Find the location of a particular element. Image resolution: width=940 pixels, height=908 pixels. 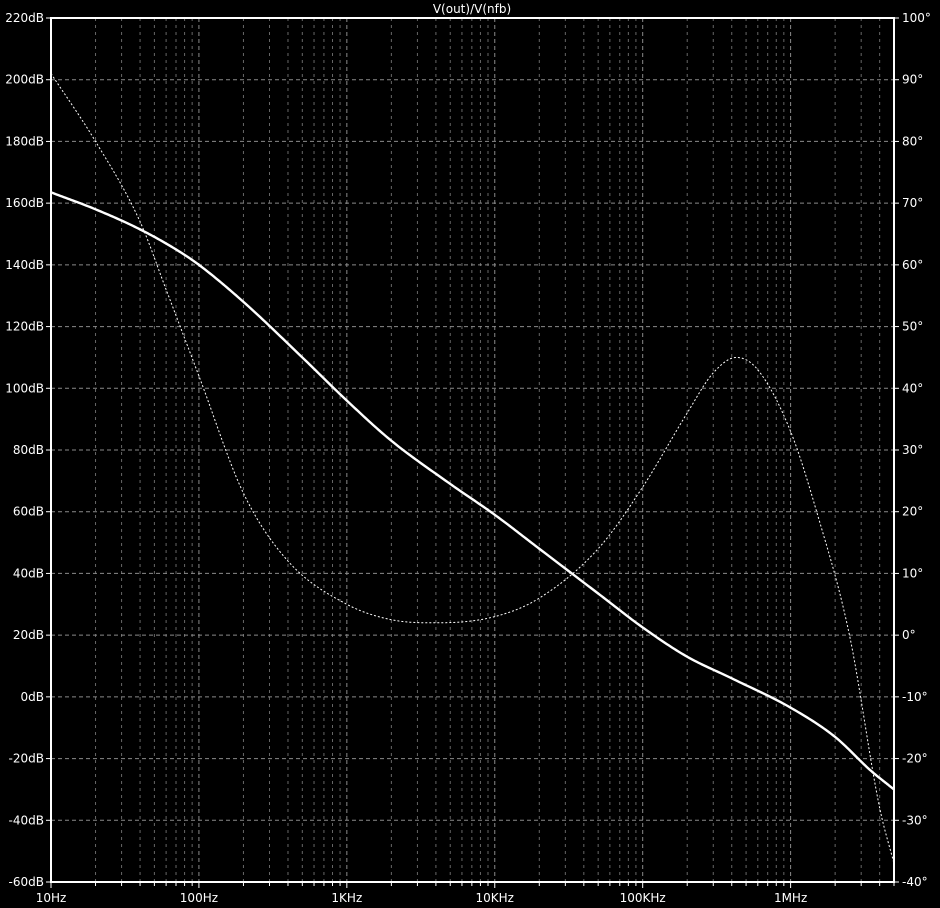

y-left-tick-label: 80dB is located at coordinates (28, 450).